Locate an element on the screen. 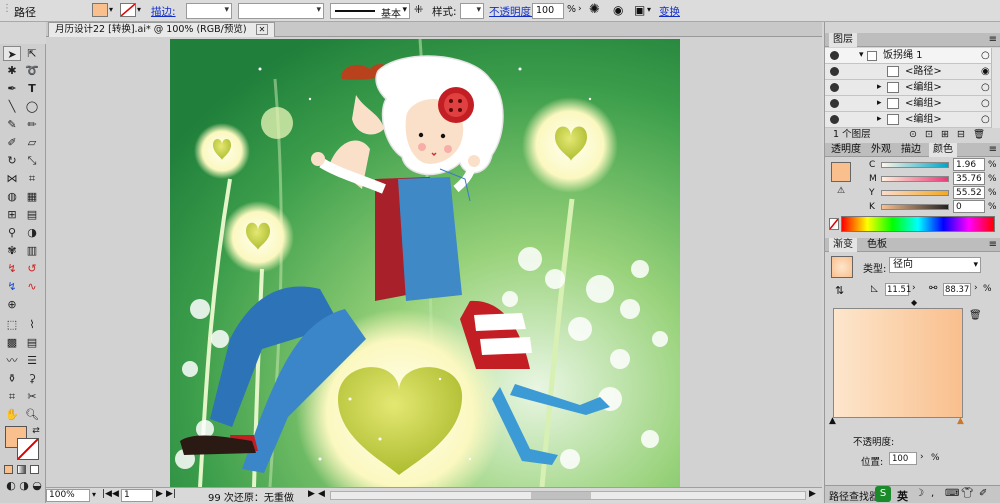 This screenshot has height=504, width=1000. direct-selection-tool-icon: ⇱ is located at coordinates (32, 53).